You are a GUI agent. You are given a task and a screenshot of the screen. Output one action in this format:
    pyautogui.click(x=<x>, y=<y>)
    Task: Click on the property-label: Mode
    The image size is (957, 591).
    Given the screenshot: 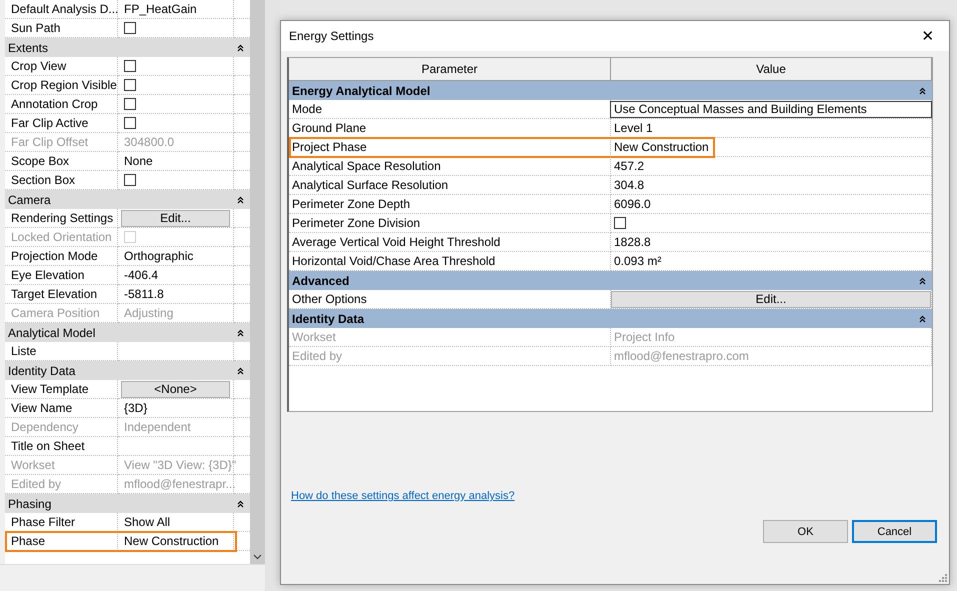 What is the action you would take?
    pyautogui.click(x=307, y=109)
    